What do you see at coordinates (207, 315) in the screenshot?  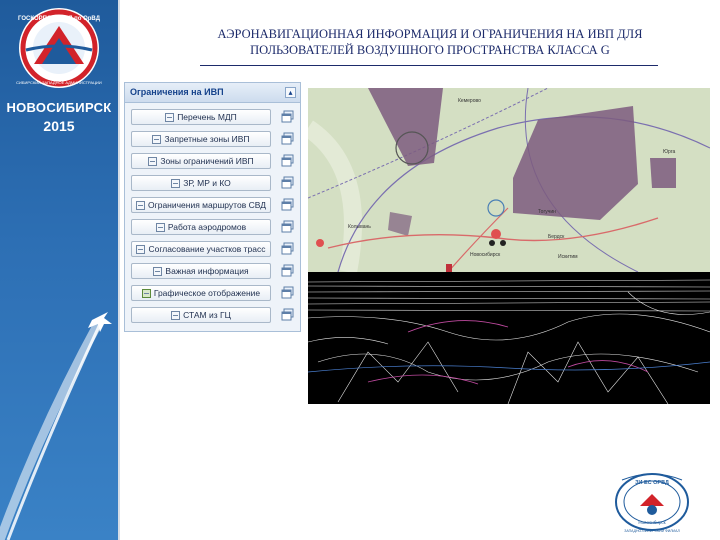 I see `button-label: СТАМ из ГЦ` at bounding box center [207, 315].